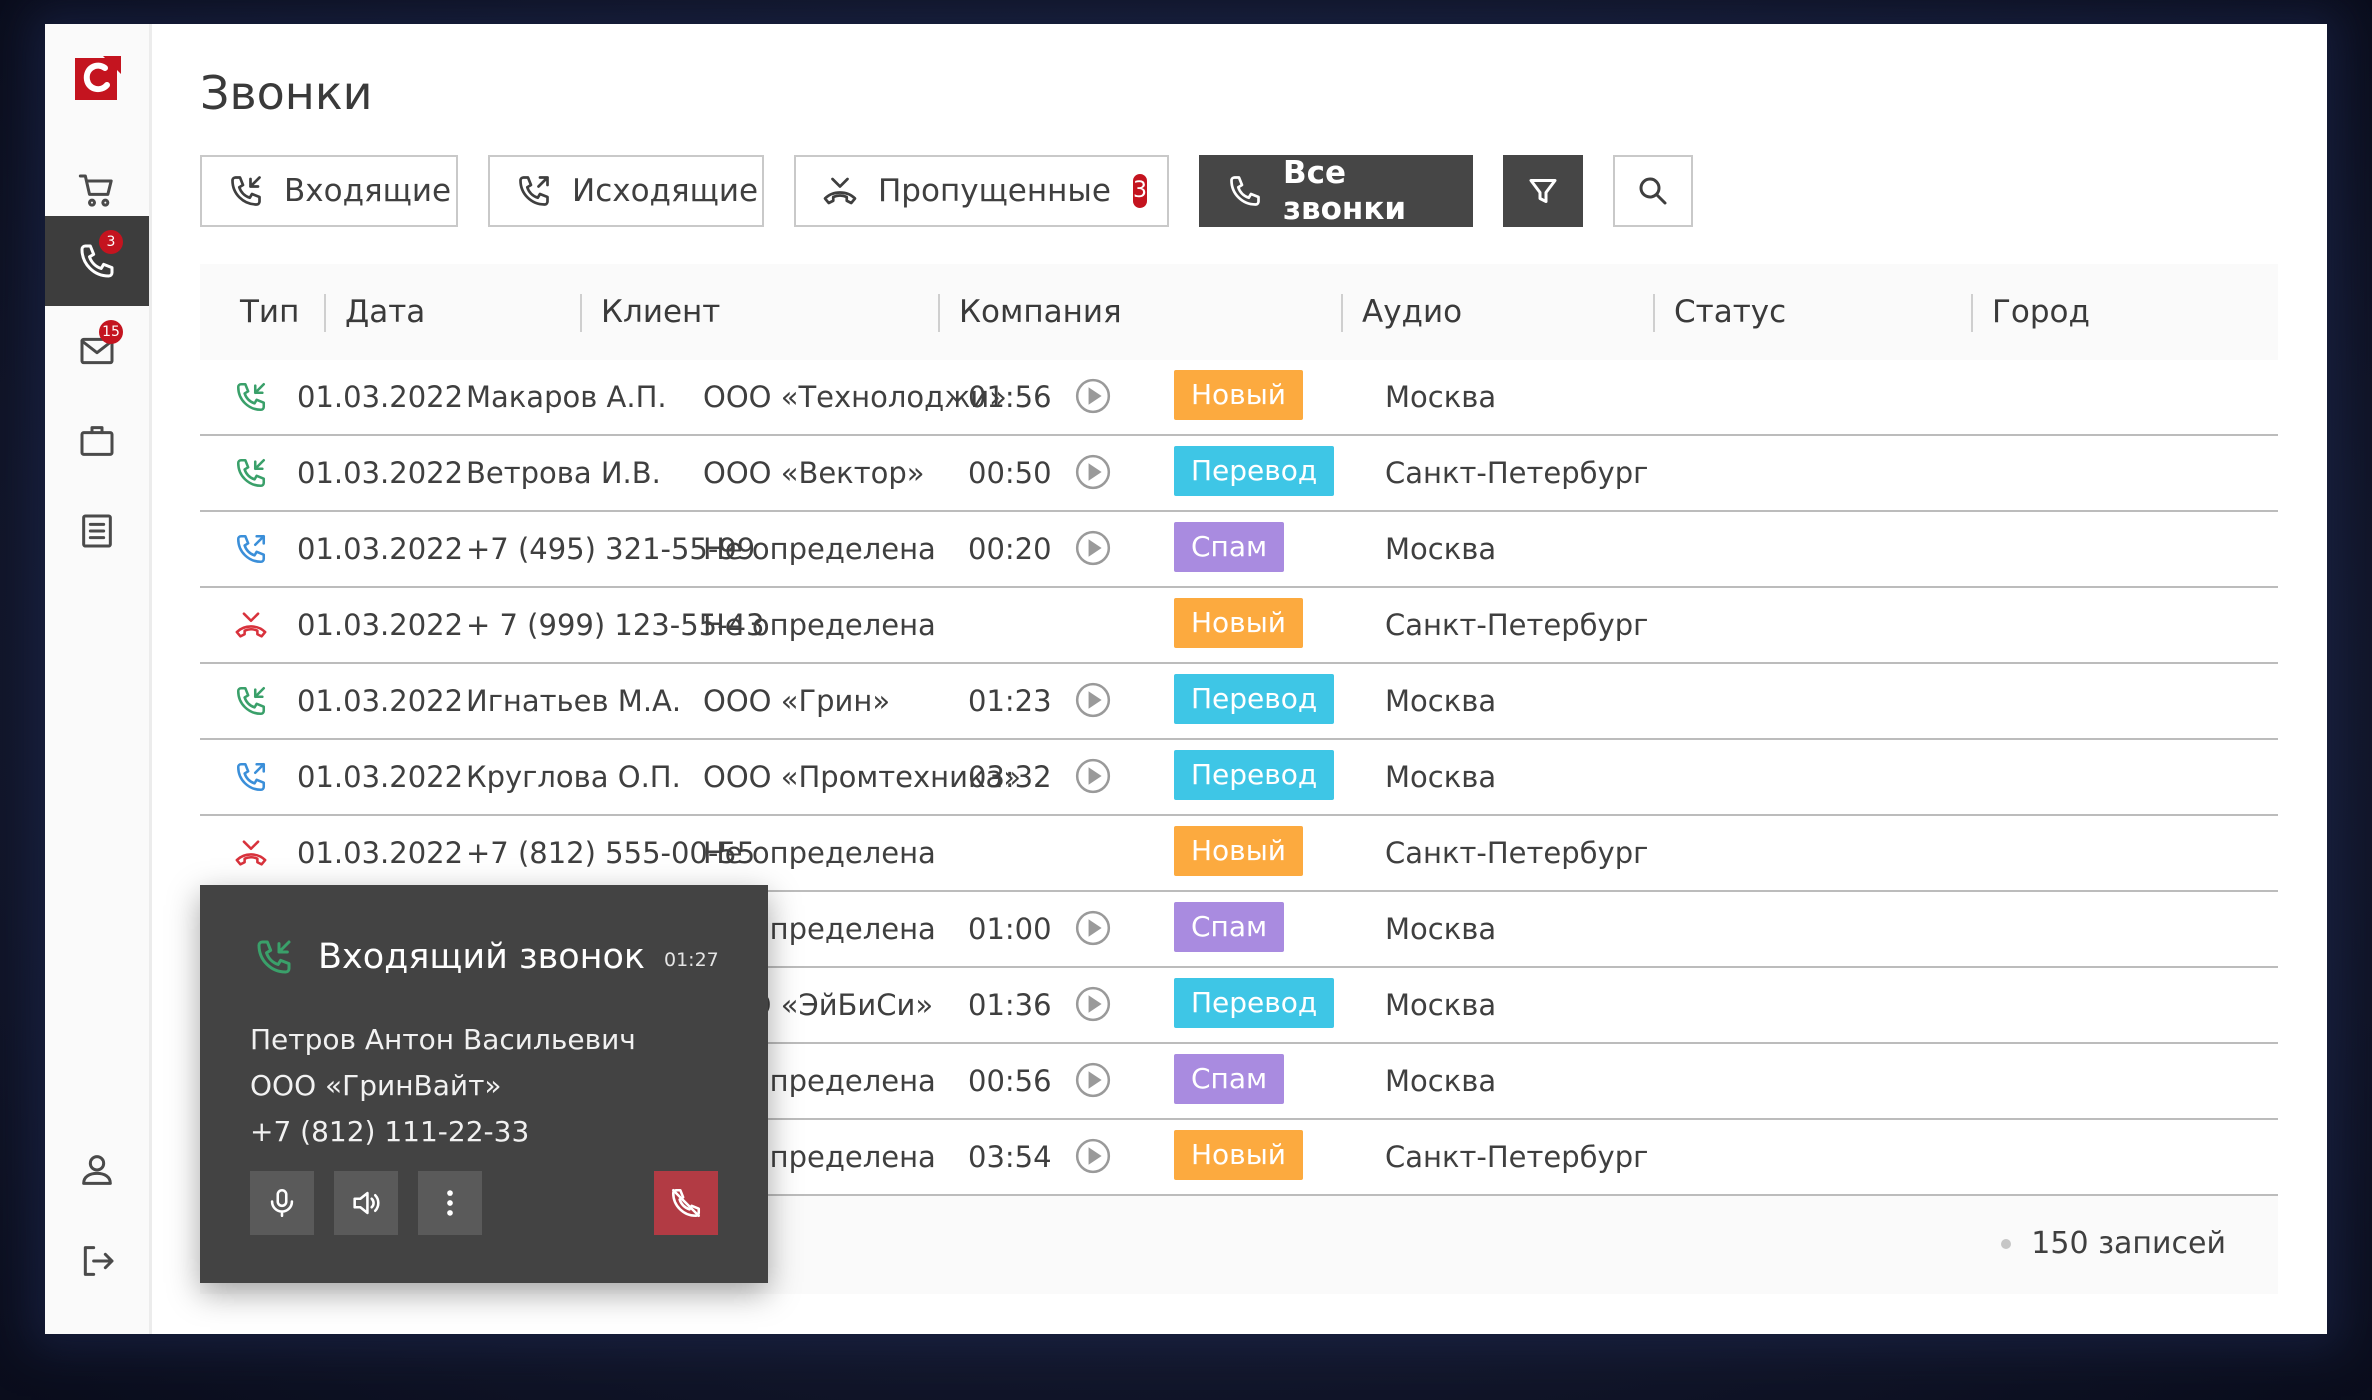 Image resolution: width=2372 pixels, height=1400 pixels. I want to click on company-cell: Не определена, so click(819, 549).